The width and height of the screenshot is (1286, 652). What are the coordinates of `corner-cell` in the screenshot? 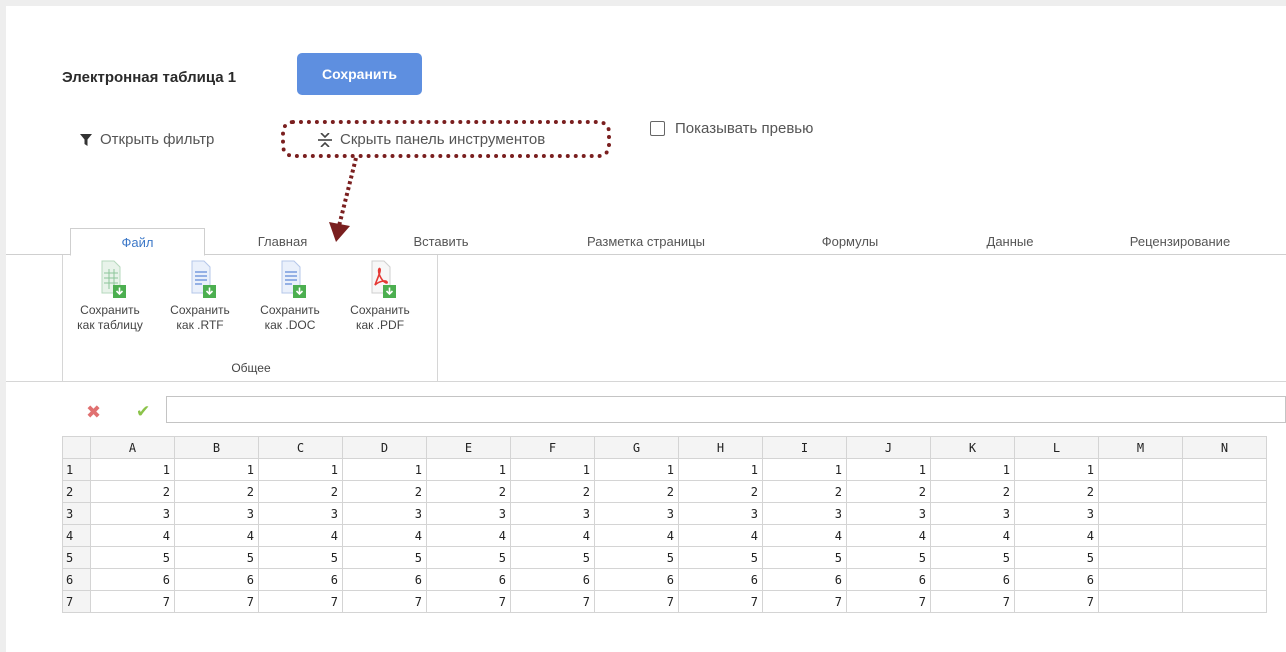 It's located at (76, 447).